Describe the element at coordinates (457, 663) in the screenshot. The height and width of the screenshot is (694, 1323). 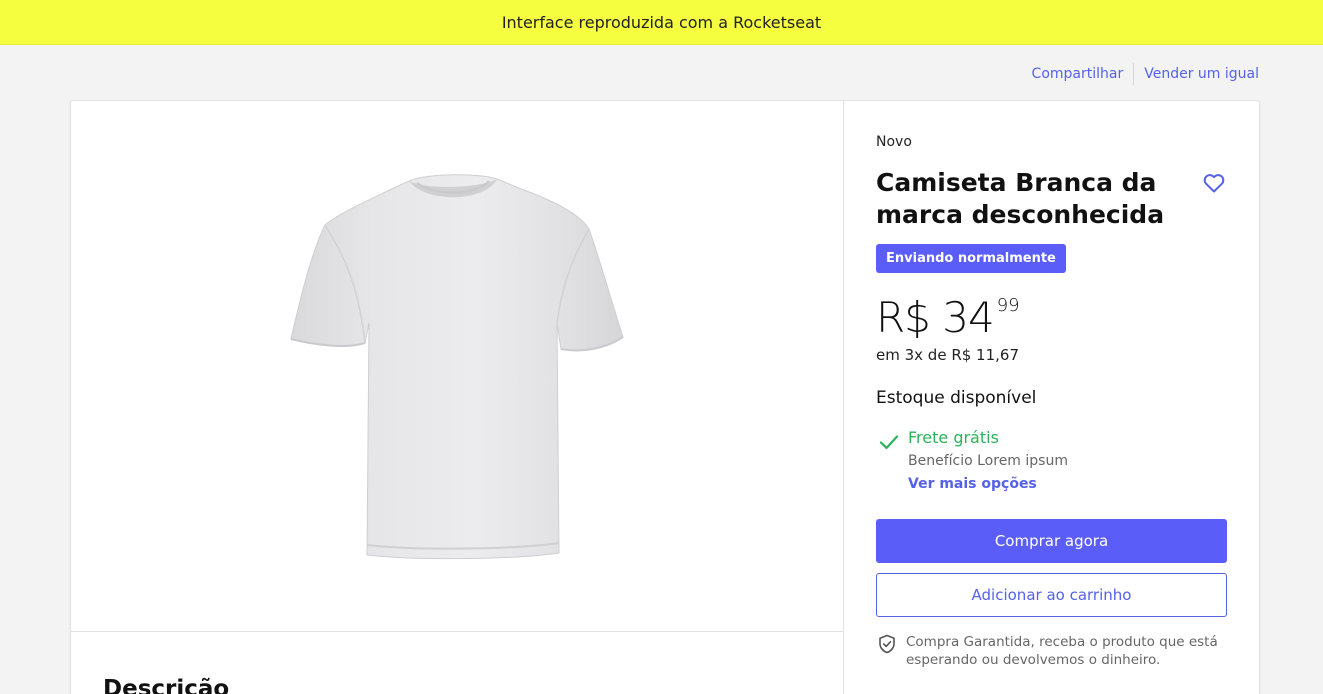
I see `description-section: Descrição` at that location.